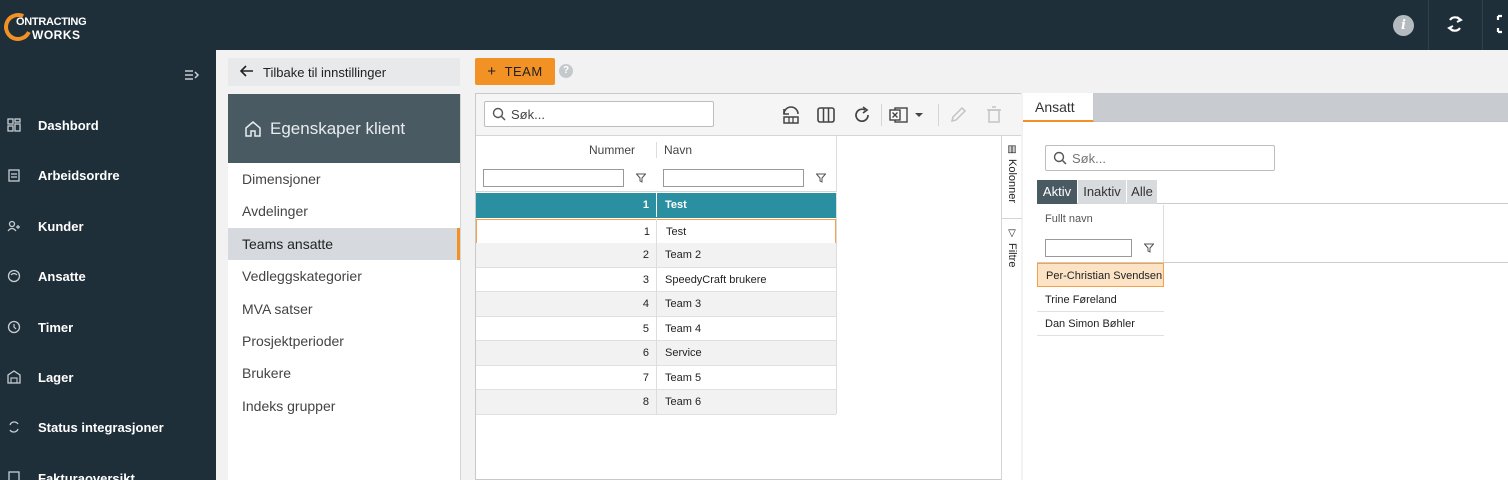 The height and width of the screenshot is (480, 1508). What do you see at coordinates (733, 178) in the screenshot?
I see `filter-input-navn` at bounding box center [733, 178].